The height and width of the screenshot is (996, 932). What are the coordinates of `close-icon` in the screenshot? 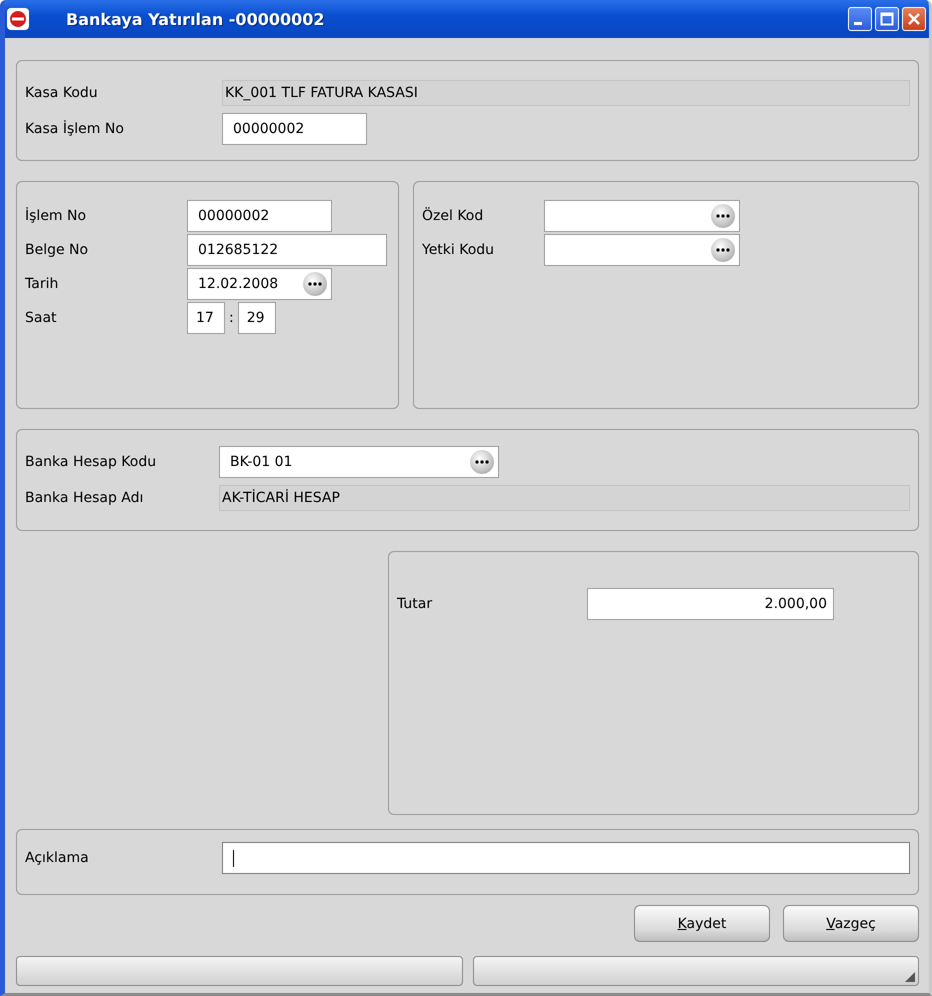 It's located at (914, 19).